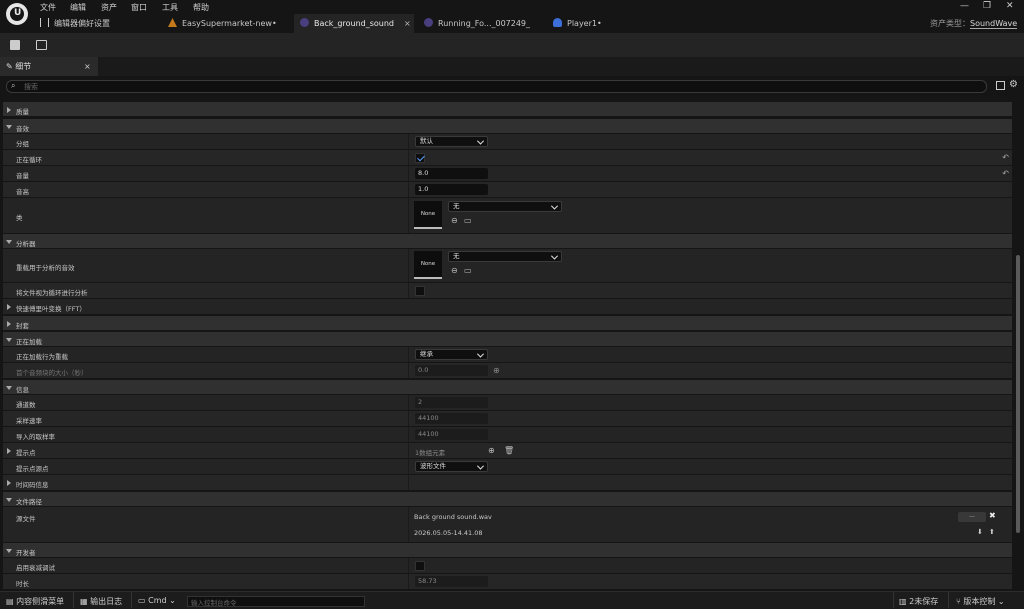 The image size is (1024, 609). What do you see at coordinates (507, 291) in the screenshot?
I see `prop-treat-loop: 将文件视为循环进行分析` at bounding box center [507, 291].